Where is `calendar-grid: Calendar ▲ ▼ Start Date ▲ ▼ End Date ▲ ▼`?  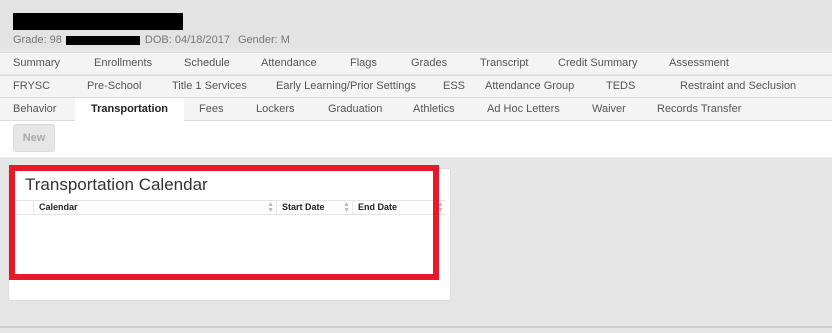 calendar-grid: Calendar ▲ ▼ Start Date ▲ ▼ End Date ▲ ▼ is located at coordinates (231, 207).